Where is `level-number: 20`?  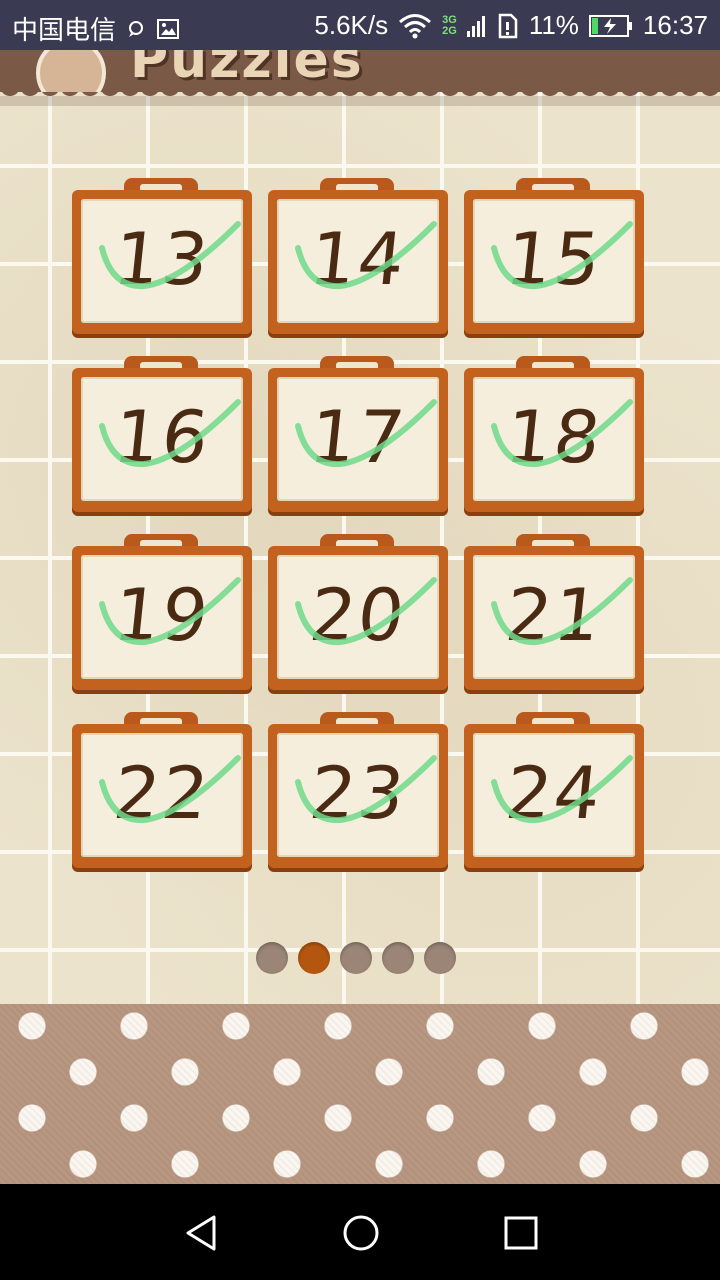
level-number: 20 is located at coordinates (358, 615).